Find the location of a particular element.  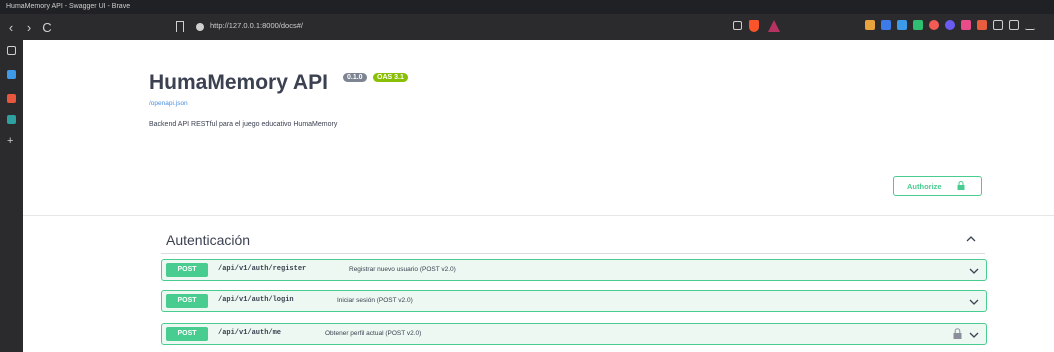

add-icon: + is located at coordinates (11, 141).